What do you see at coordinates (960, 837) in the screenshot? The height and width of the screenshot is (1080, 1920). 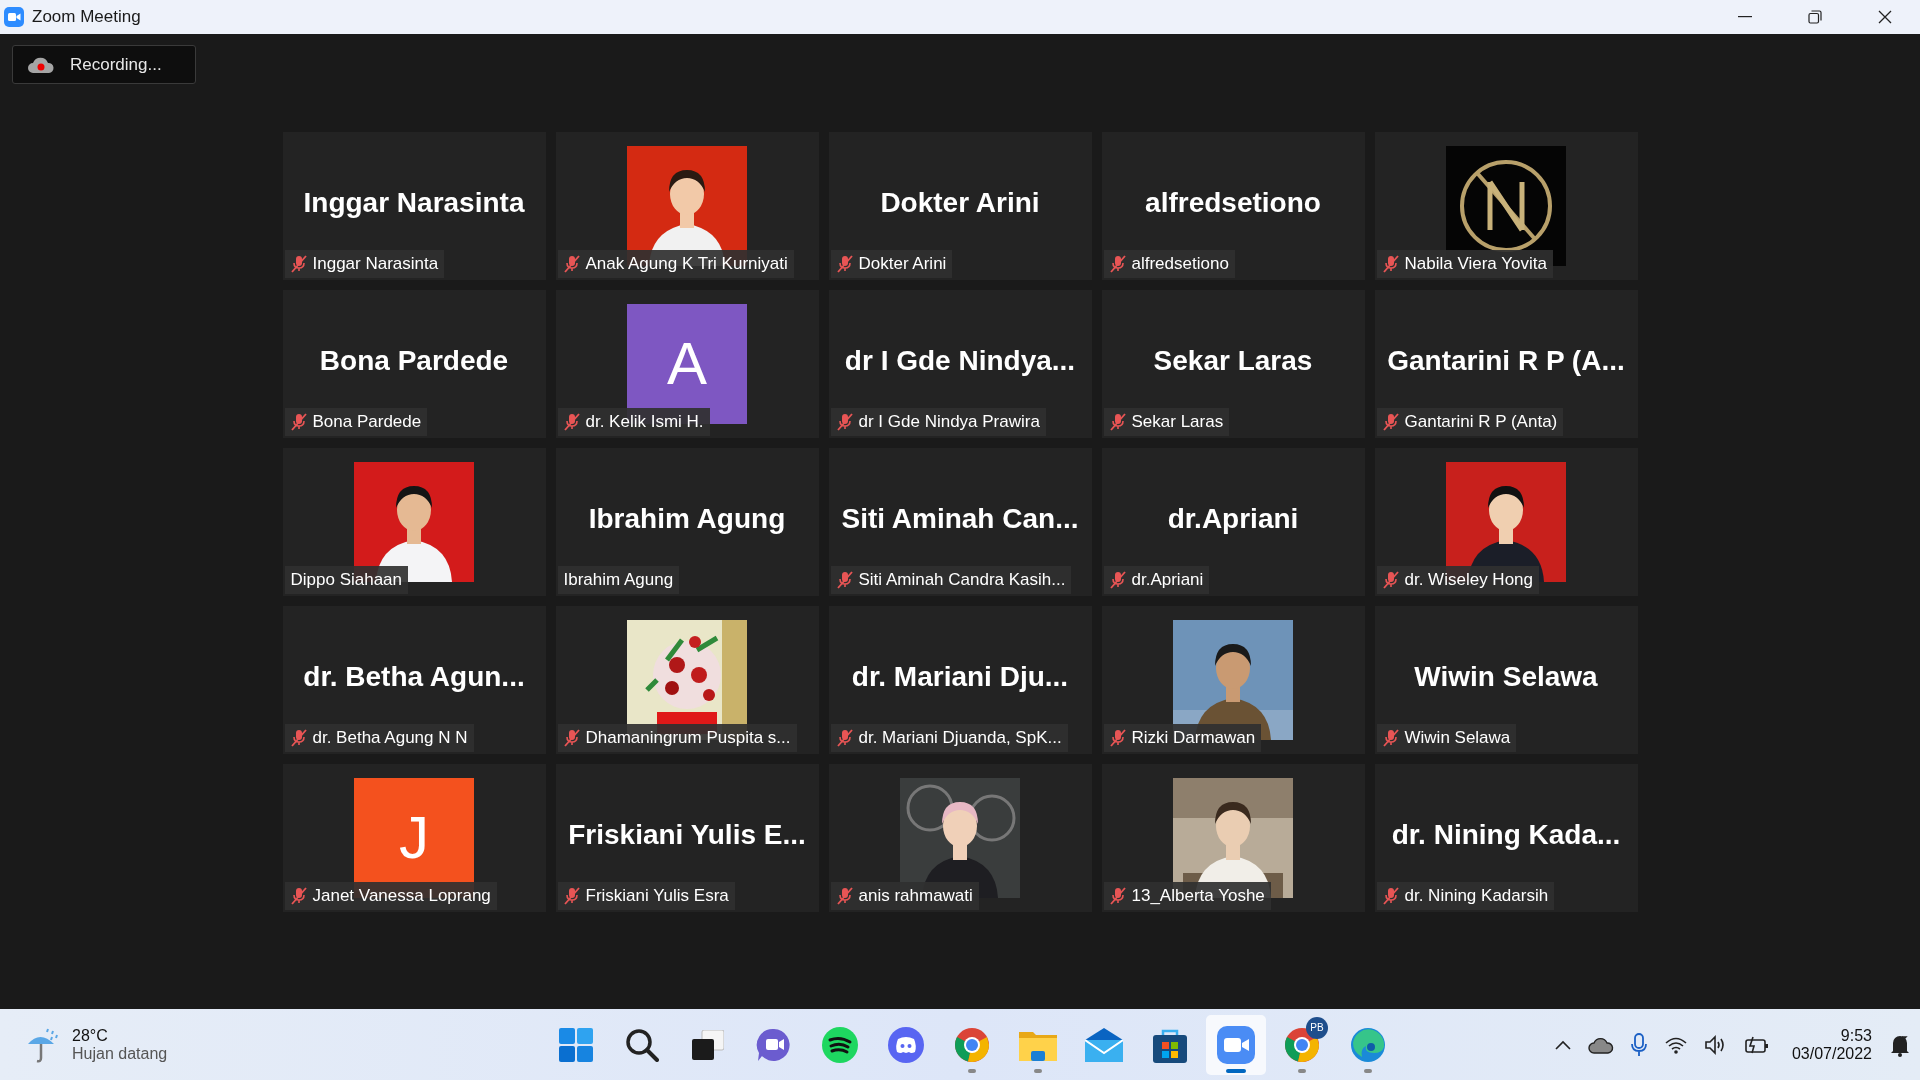 I see `video-tile: anis rahmawati` at bounding box center [960, 837].